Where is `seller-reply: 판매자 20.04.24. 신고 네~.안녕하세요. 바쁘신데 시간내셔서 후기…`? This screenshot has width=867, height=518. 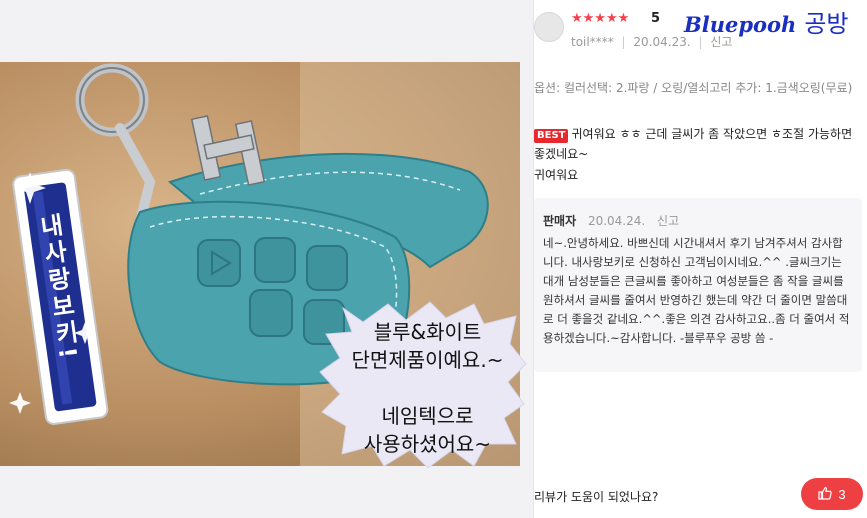
seller-reply: 판매자 20.04.24. 신고 네~.안녕하세요. 바쁘신데 시간내셔서 후기… is located at coordinates (698, 285).